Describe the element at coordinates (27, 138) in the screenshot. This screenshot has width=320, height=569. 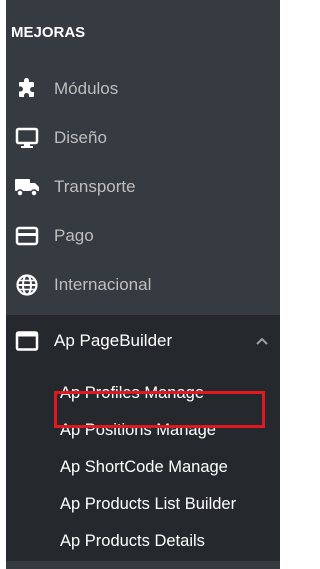
I see `monitor-icon` at that location.